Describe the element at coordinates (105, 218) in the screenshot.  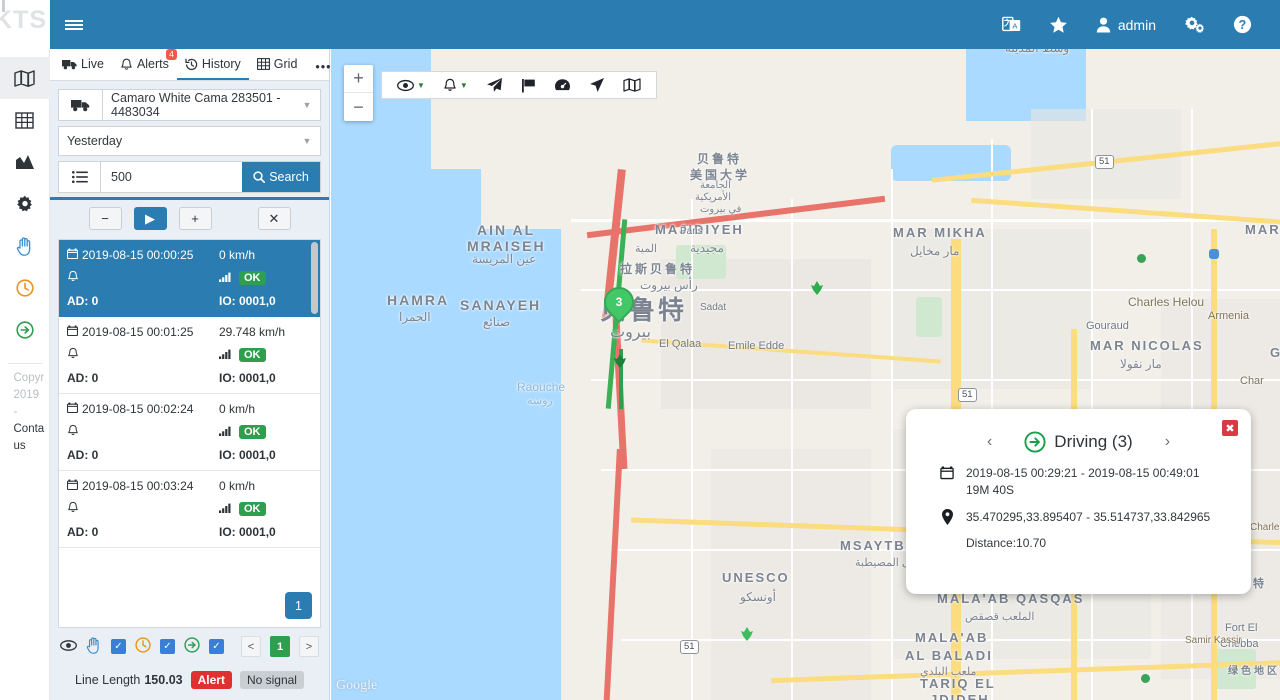
I see `speed-down-button: −` at that location.